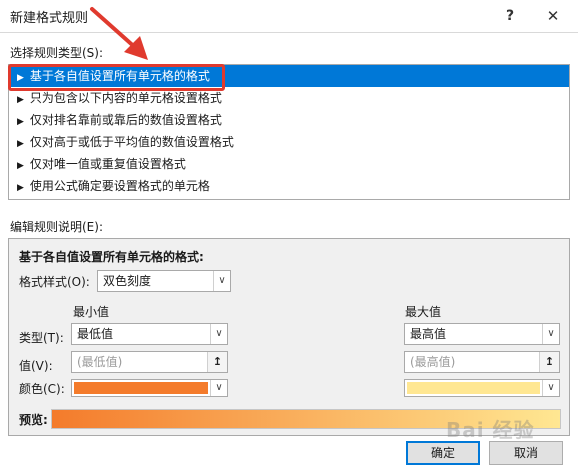 The image size is (578, 476). Describe the element at coordinates (289, 98) in the screenshot. I see `rule-item: ▶ 只为包含以下内容的单元格设置格式` at that location.